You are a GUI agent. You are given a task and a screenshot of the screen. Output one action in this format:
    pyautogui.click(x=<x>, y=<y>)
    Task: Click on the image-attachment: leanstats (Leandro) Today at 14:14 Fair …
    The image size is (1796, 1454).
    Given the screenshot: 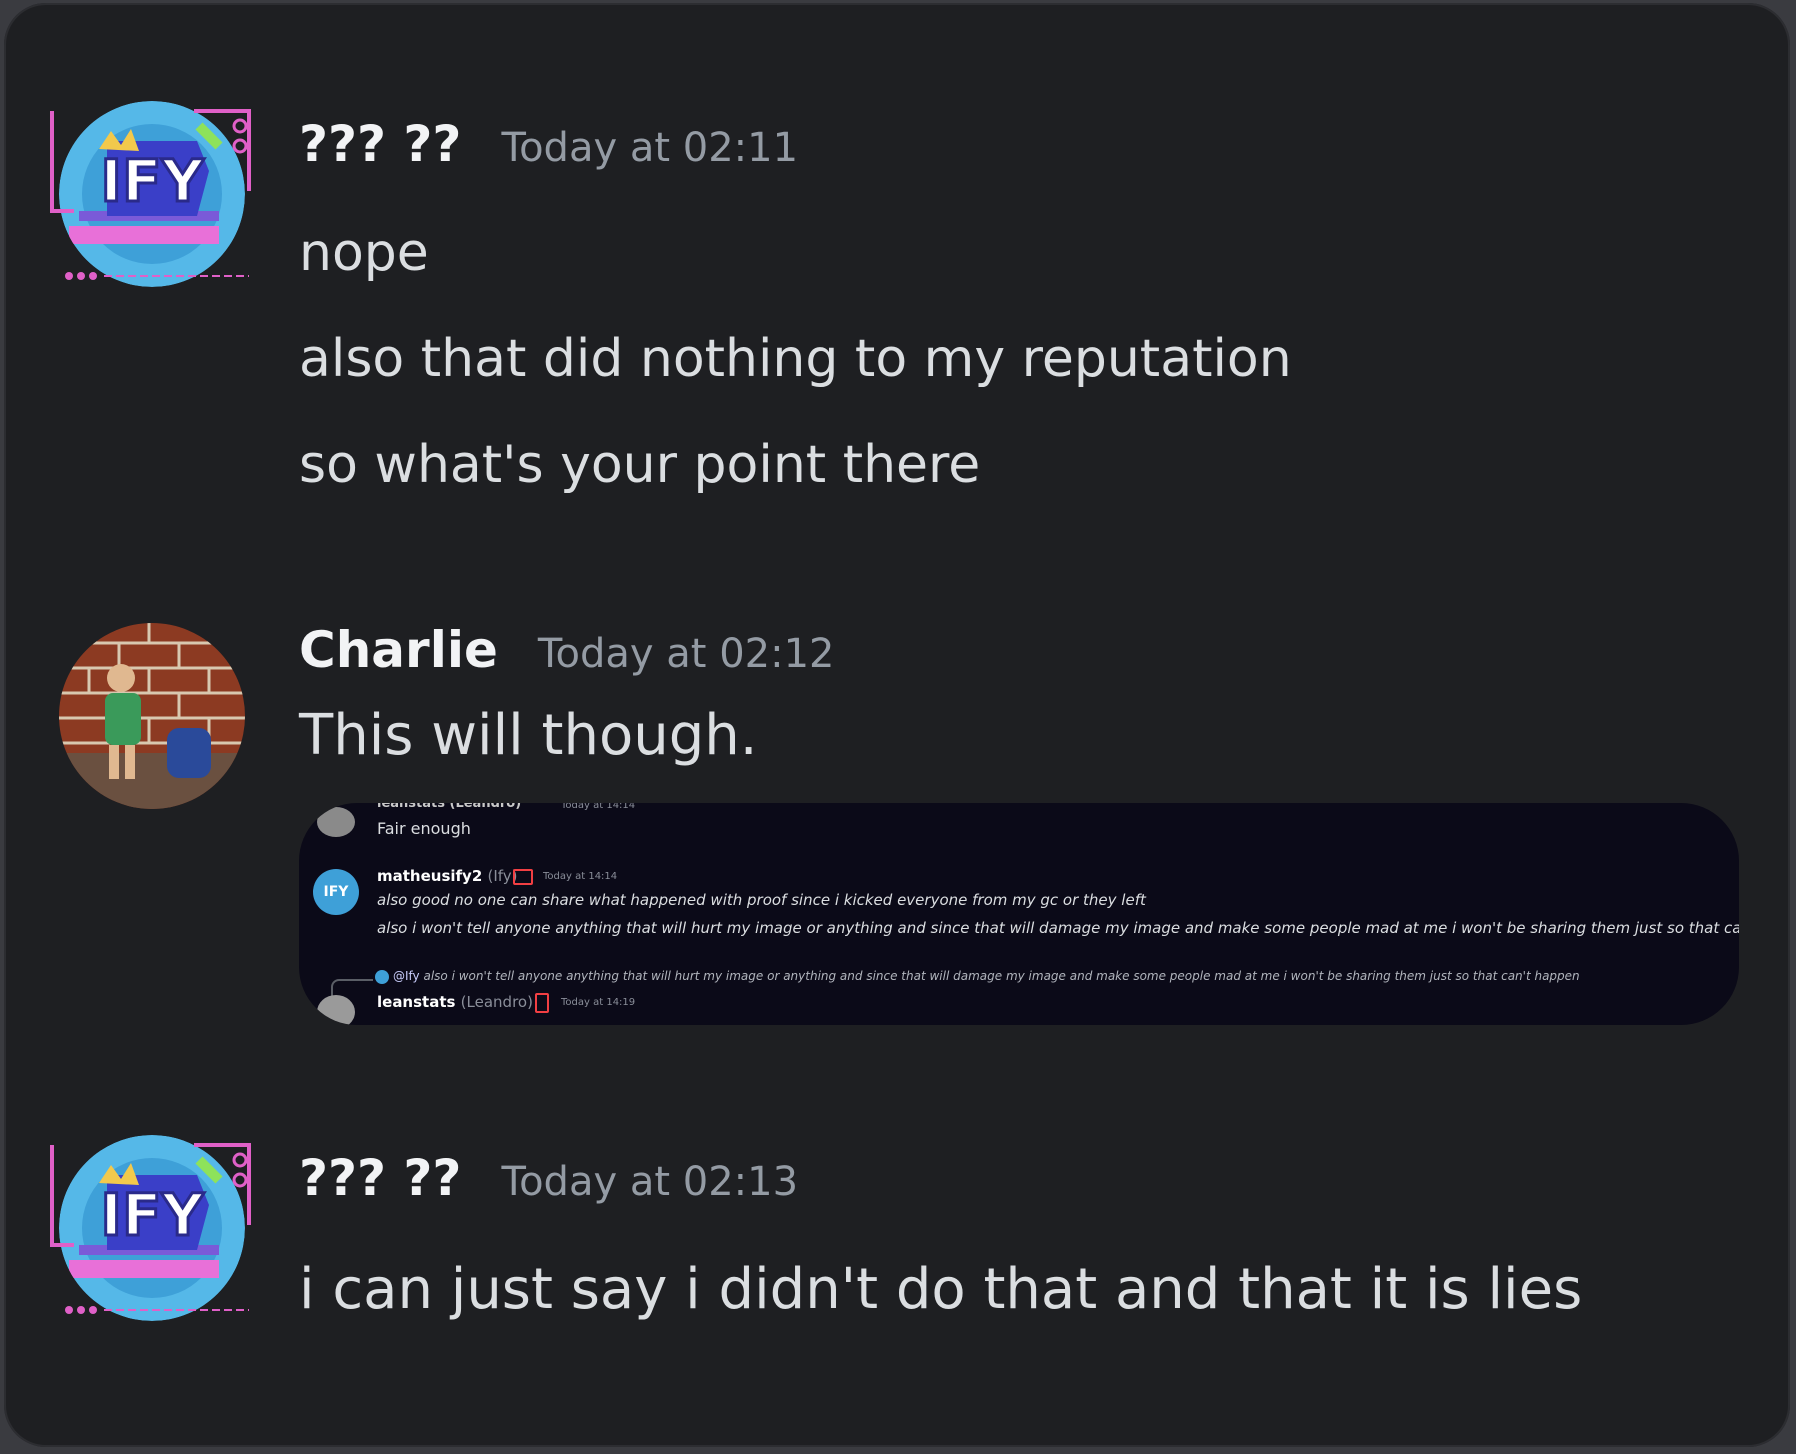 What is the action you would take?
    pyautogui.click(x=1019, y=914)
    